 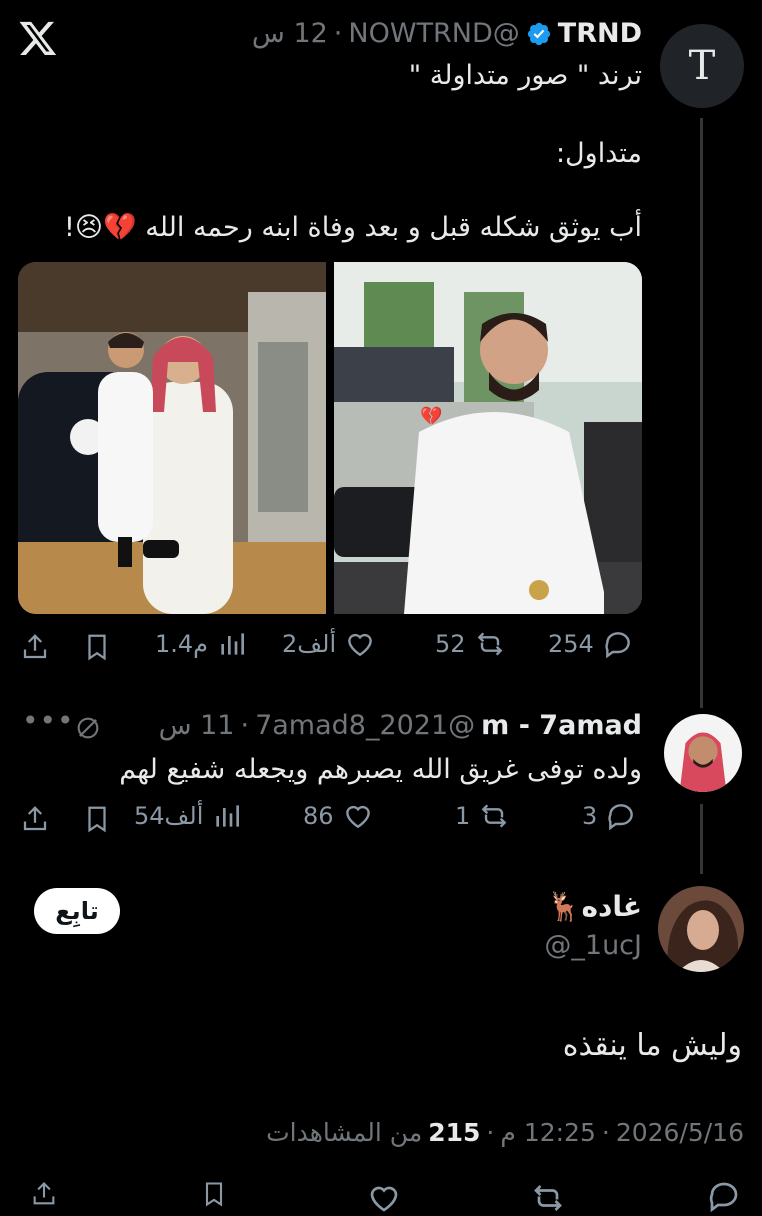 I want to click on tweet-time: 11 س, so click(x=196, y=725).